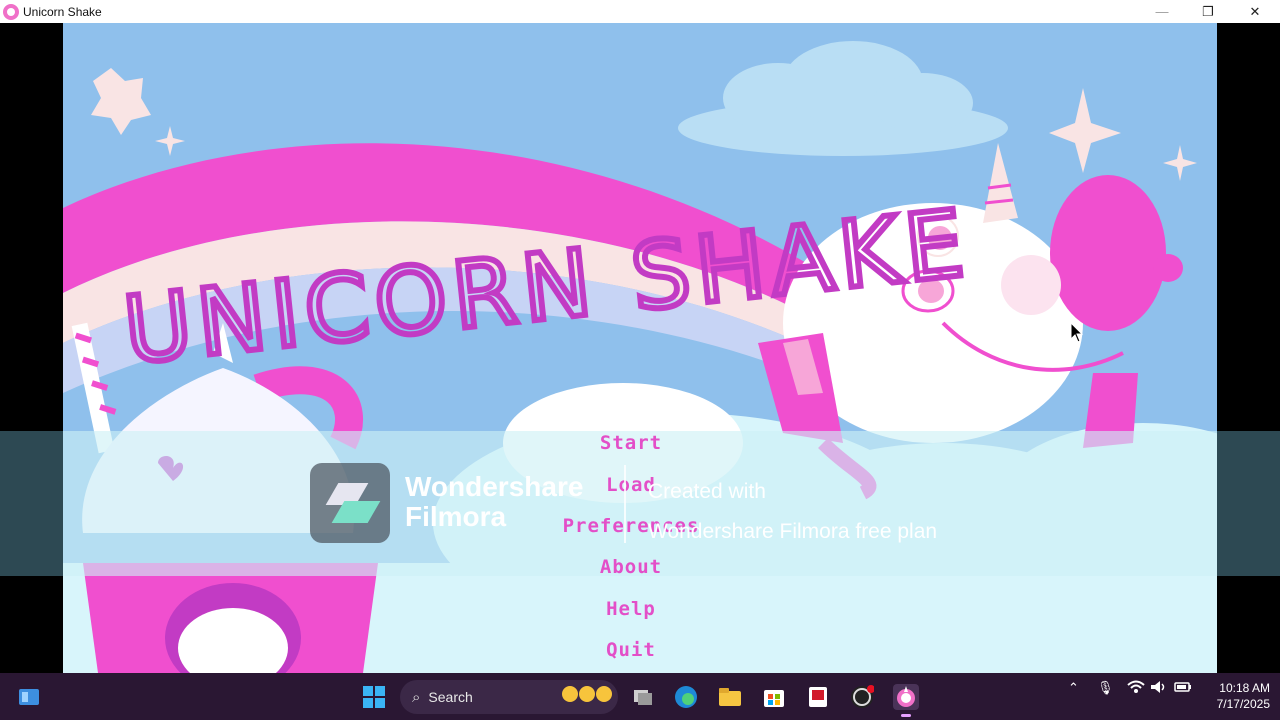  I want to click on sparkle-right, so click(1085, 130).